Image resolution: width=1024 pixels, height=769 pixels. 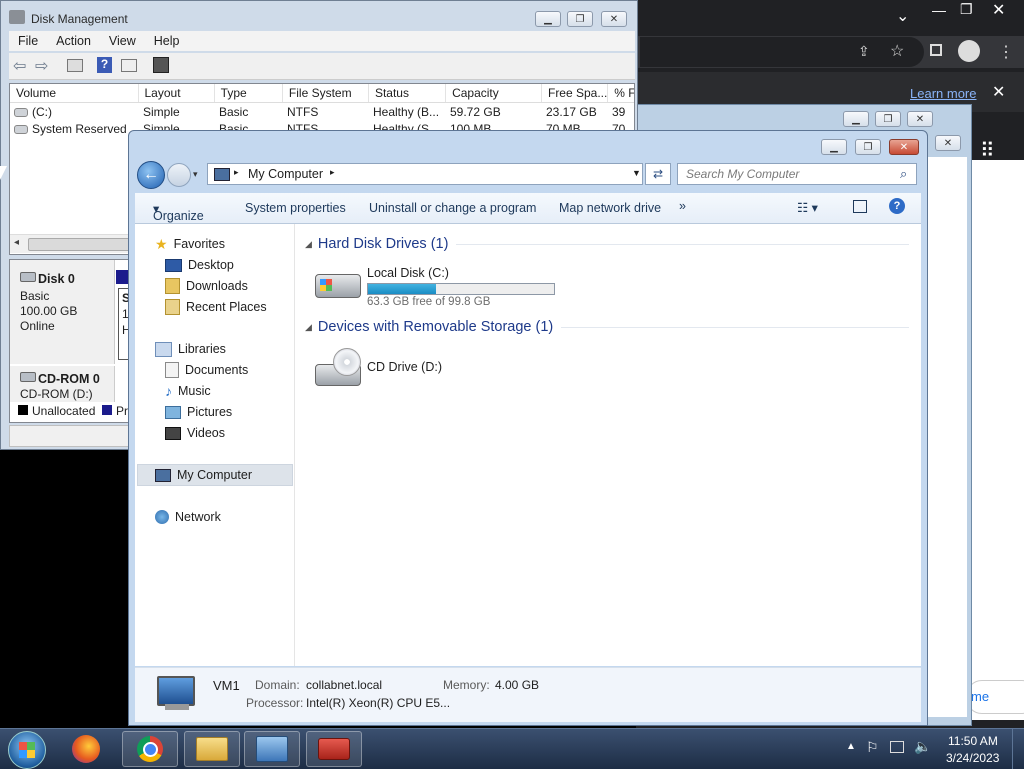 What do you see at coordinates (211, 265) in the screenshot?
I see `nav-label: Desktop` at bounding box center [211, 265].